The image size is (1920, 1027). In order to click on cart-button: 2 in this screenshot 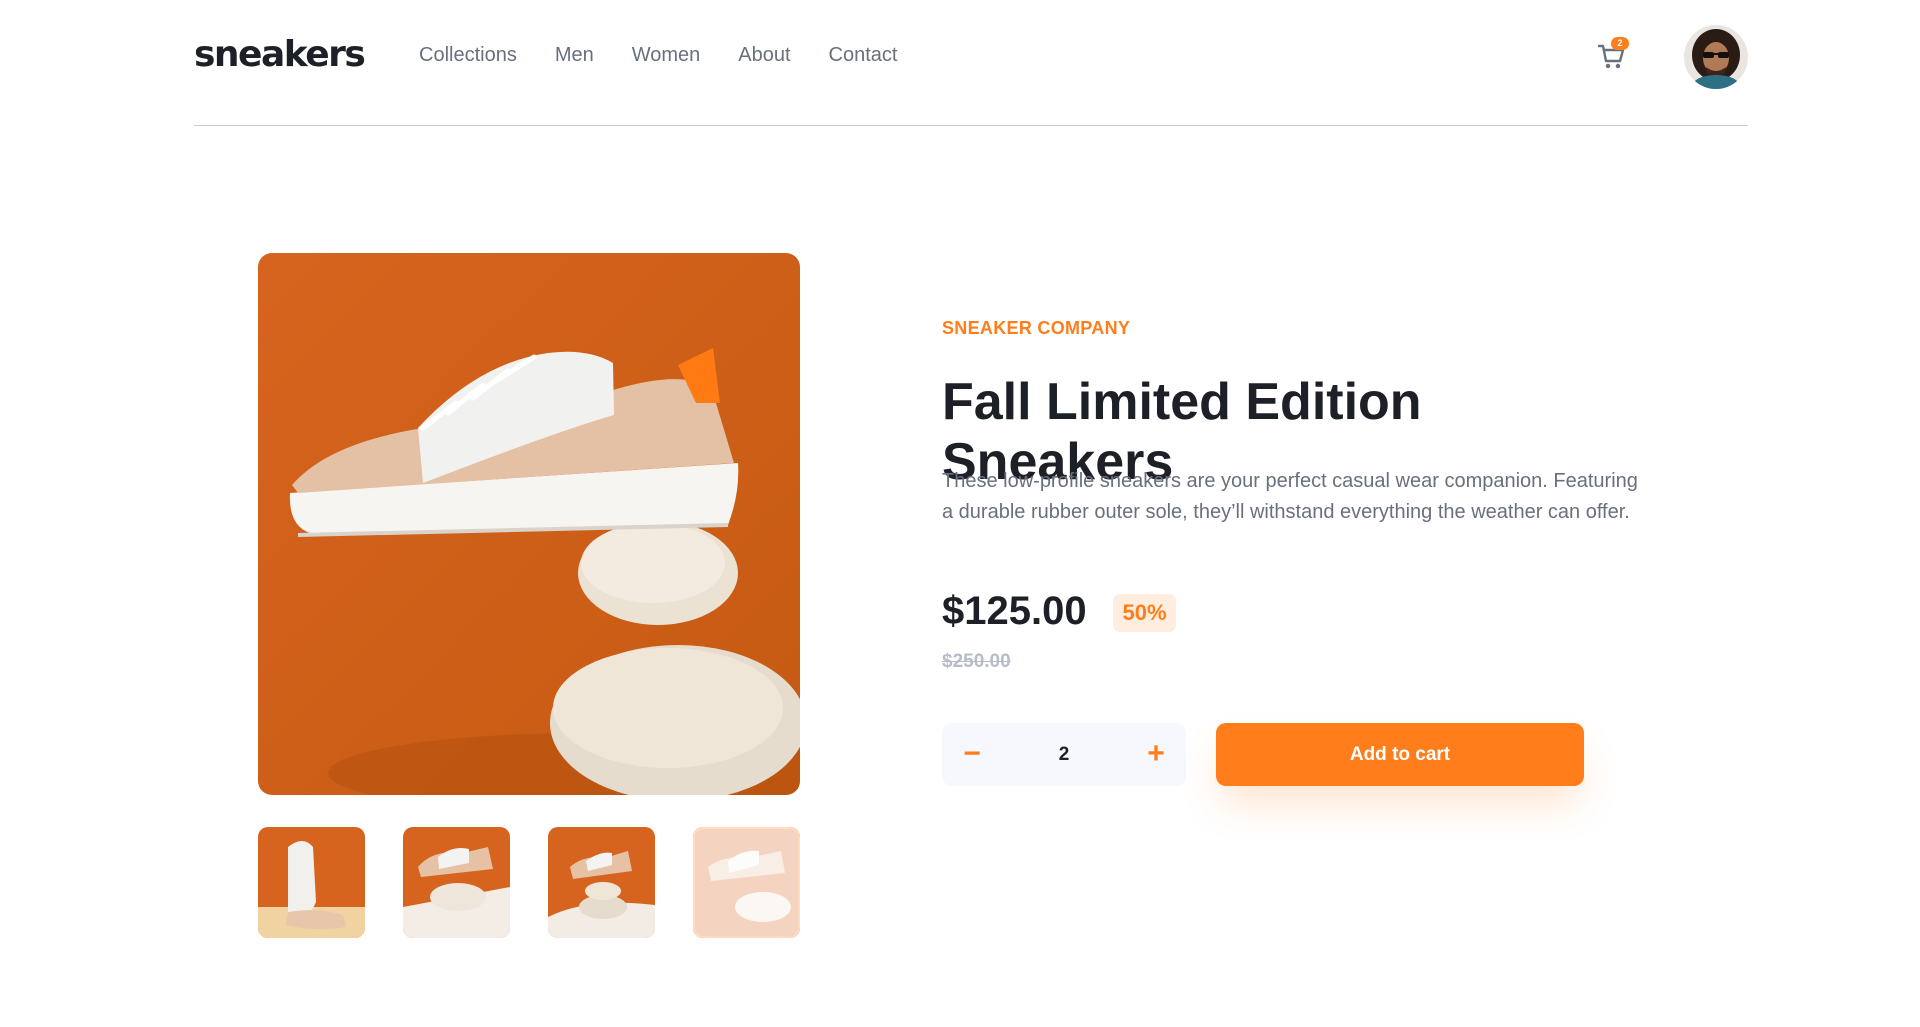, I will do `click(1613, 53)`.